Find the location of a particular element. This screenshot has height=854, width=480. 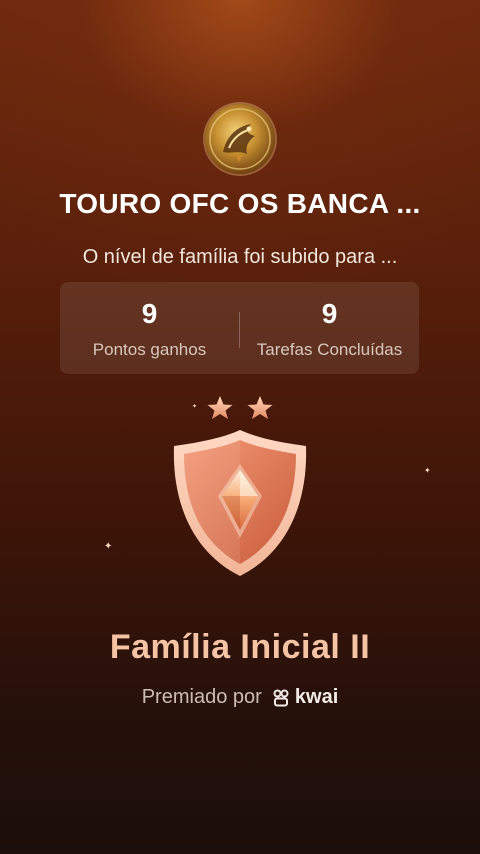

stat-points: 9 Pontos ganhos is located at coordinates (149, 328).